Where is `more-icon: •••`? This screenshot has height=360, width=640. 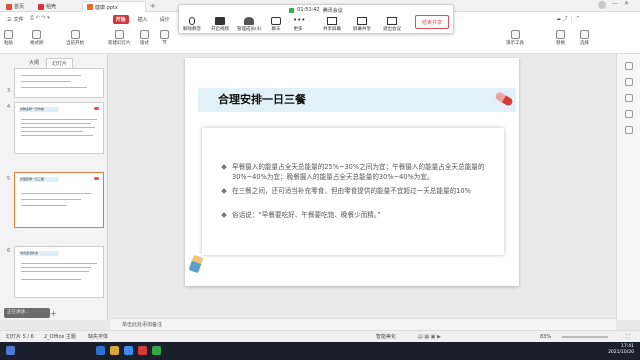
more-icon: ••• is located at coordinates (299, 20).